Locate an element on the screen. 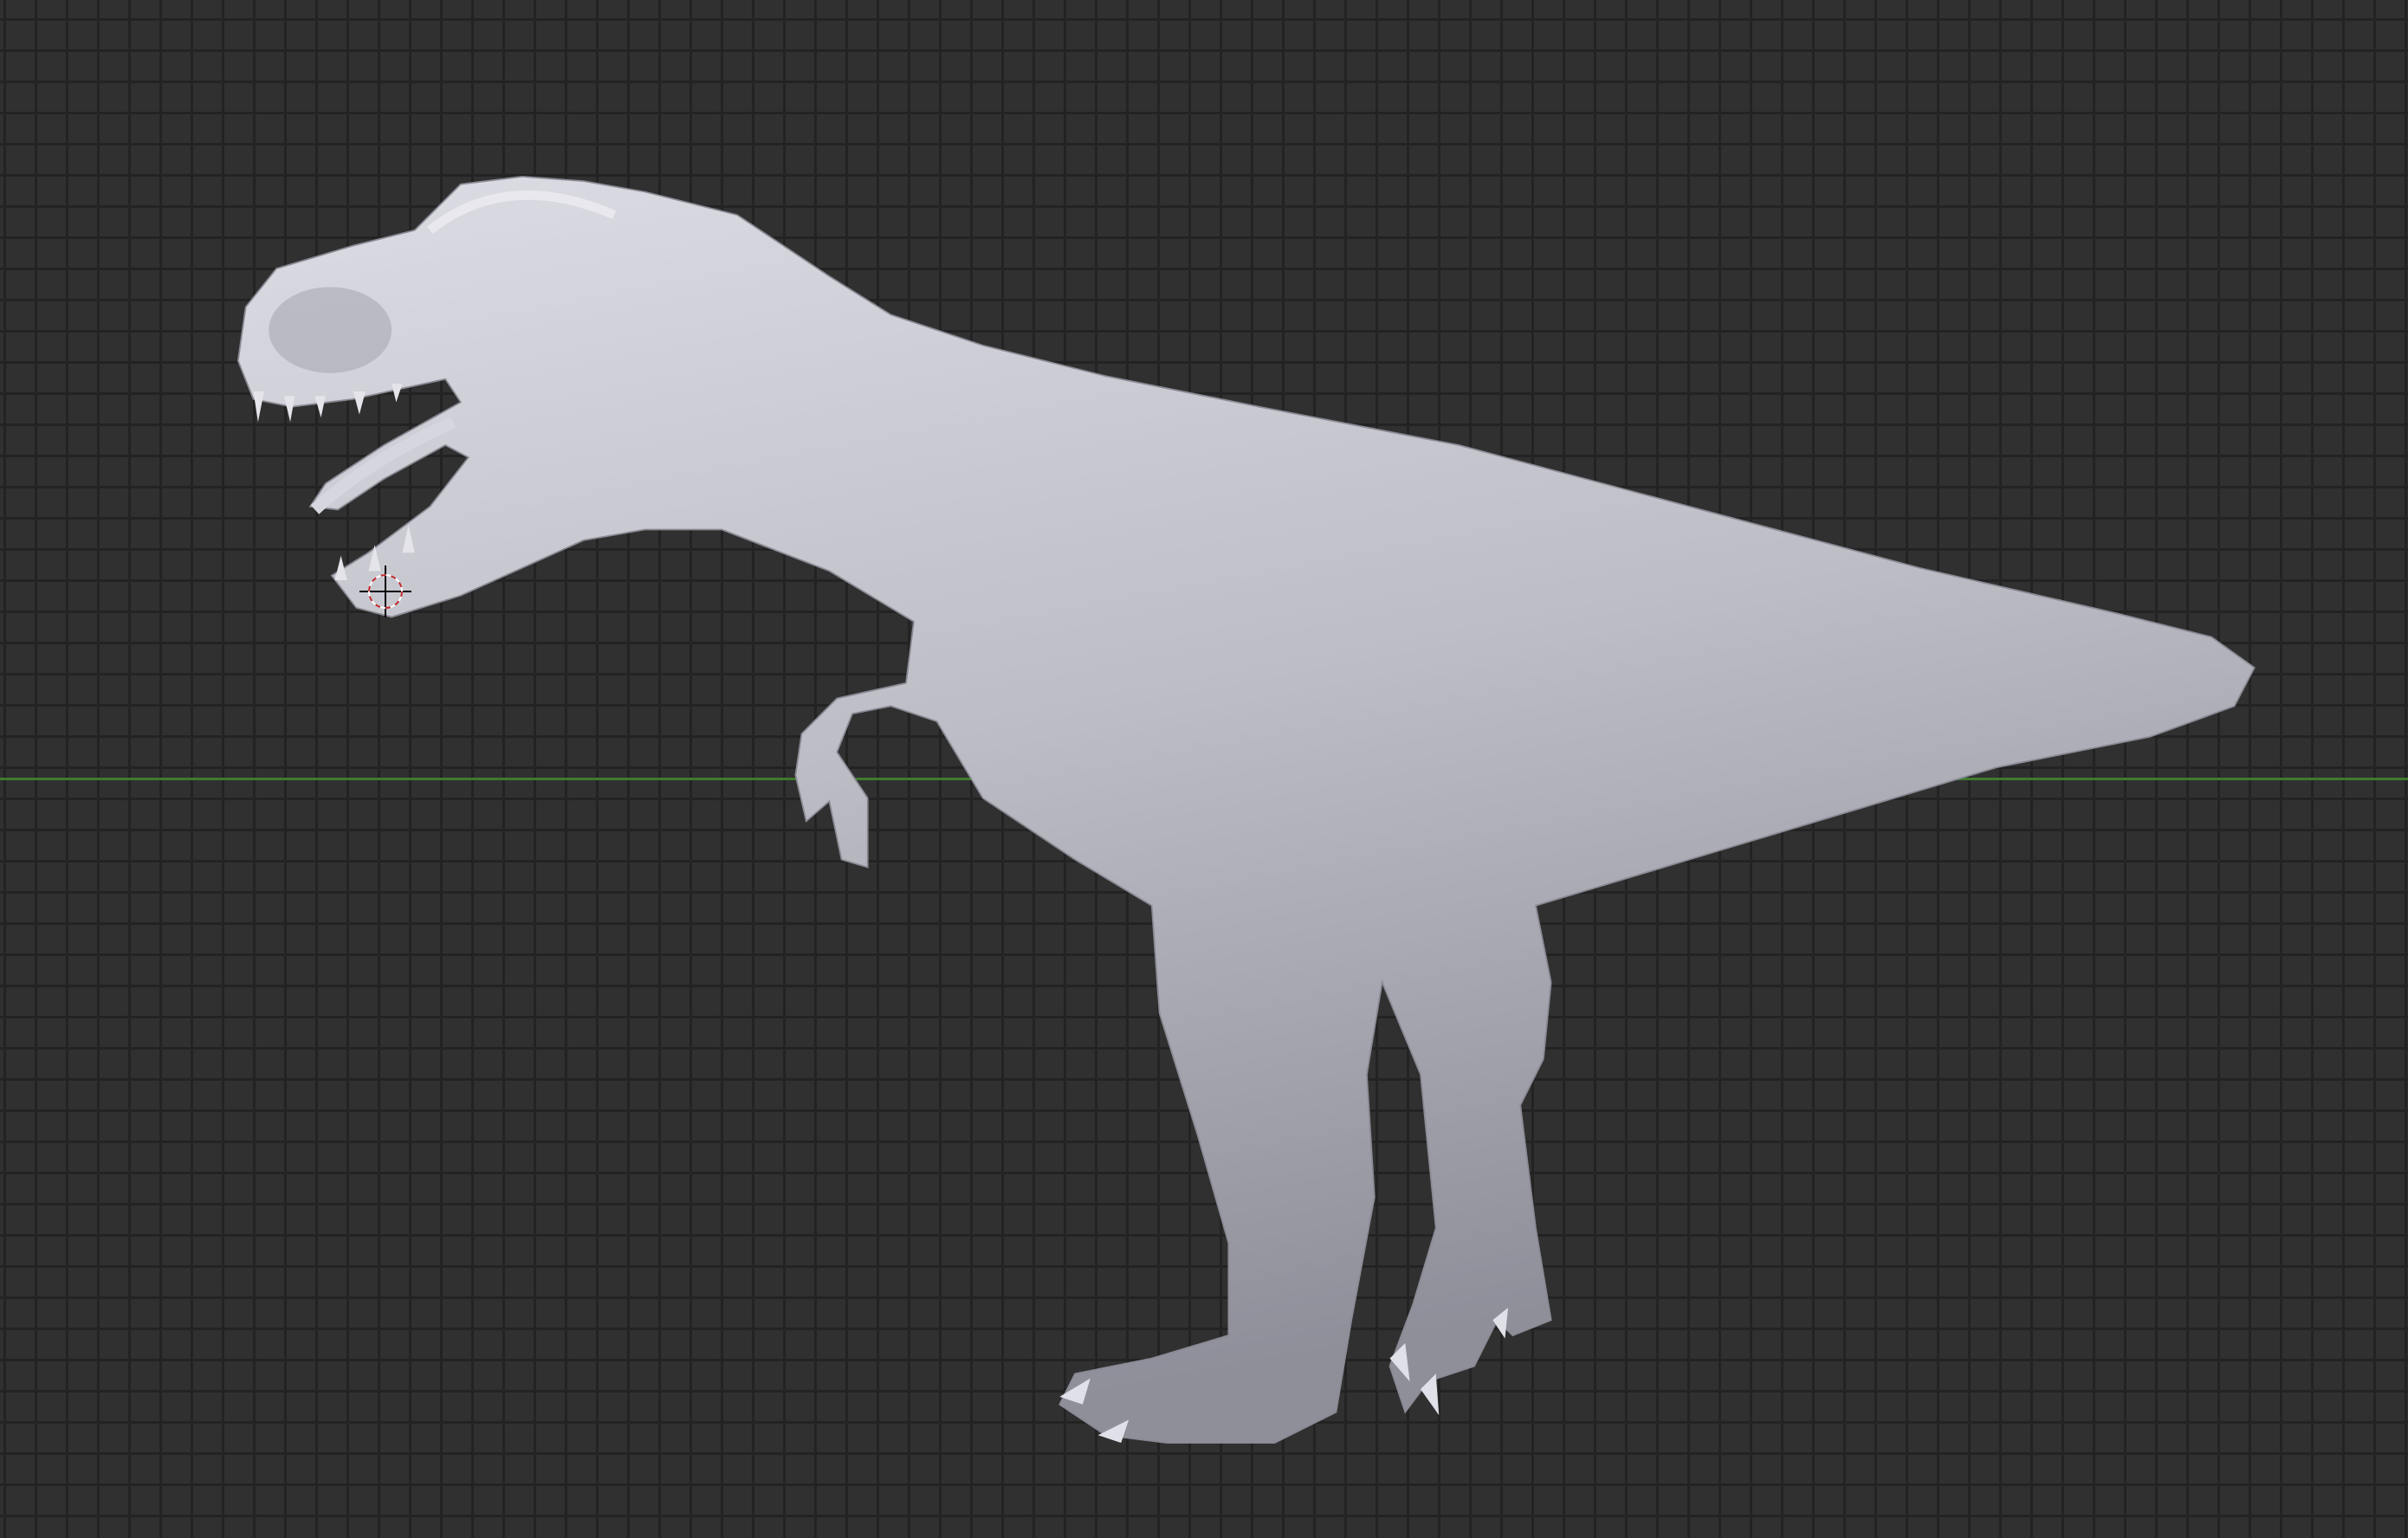 The width and height of the screenshot is (2408, 1538). 3d-cursor-icon is located at coordinates (385, 591).